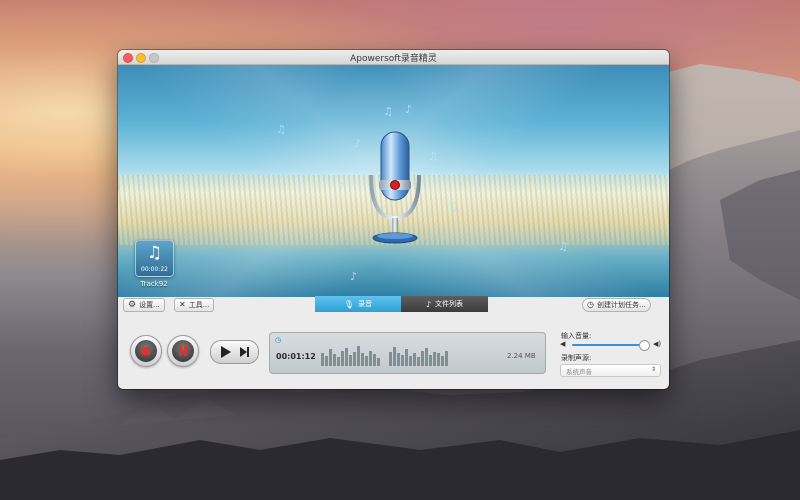  Describe the element at coordinates (657, 344) in the screenshot. I see `volume-high-icon: ◀)` at that location.